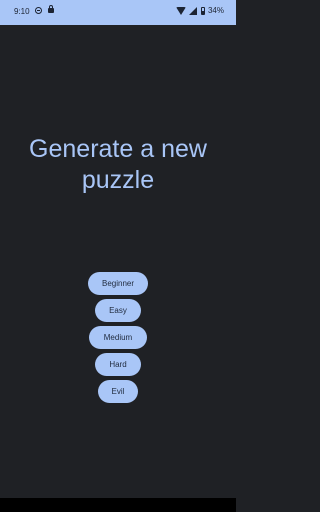  Describe the element at coordinates (118, 12) in the screenshot. I see `status-bar: 9:10 34%` at that location.